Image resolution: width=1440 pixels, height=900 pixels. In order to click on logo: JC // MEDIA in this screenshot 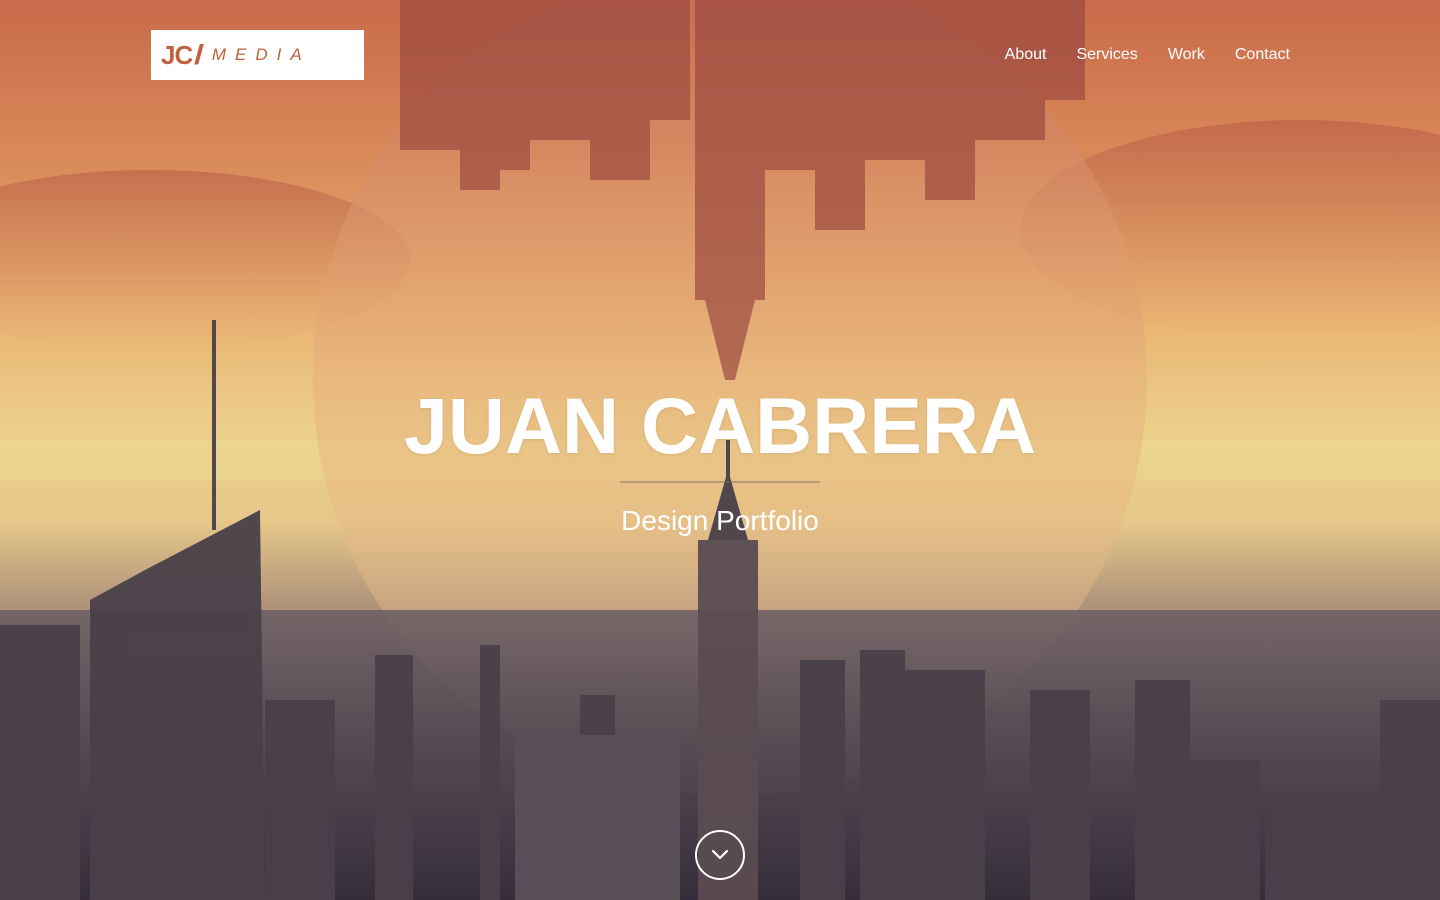, I will do `click(257, 55)`.